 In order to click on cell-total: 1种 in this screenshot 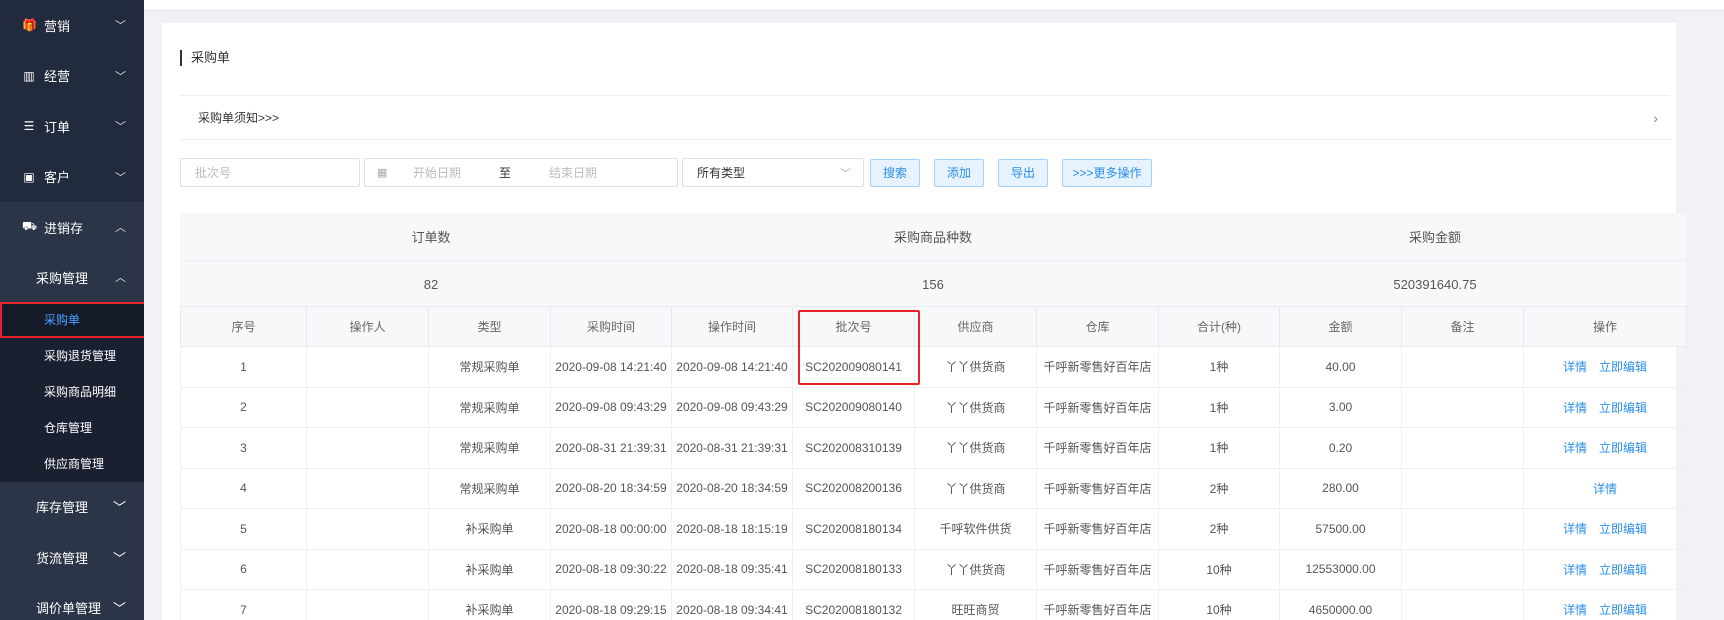, I will do `click(1219, 448)`.